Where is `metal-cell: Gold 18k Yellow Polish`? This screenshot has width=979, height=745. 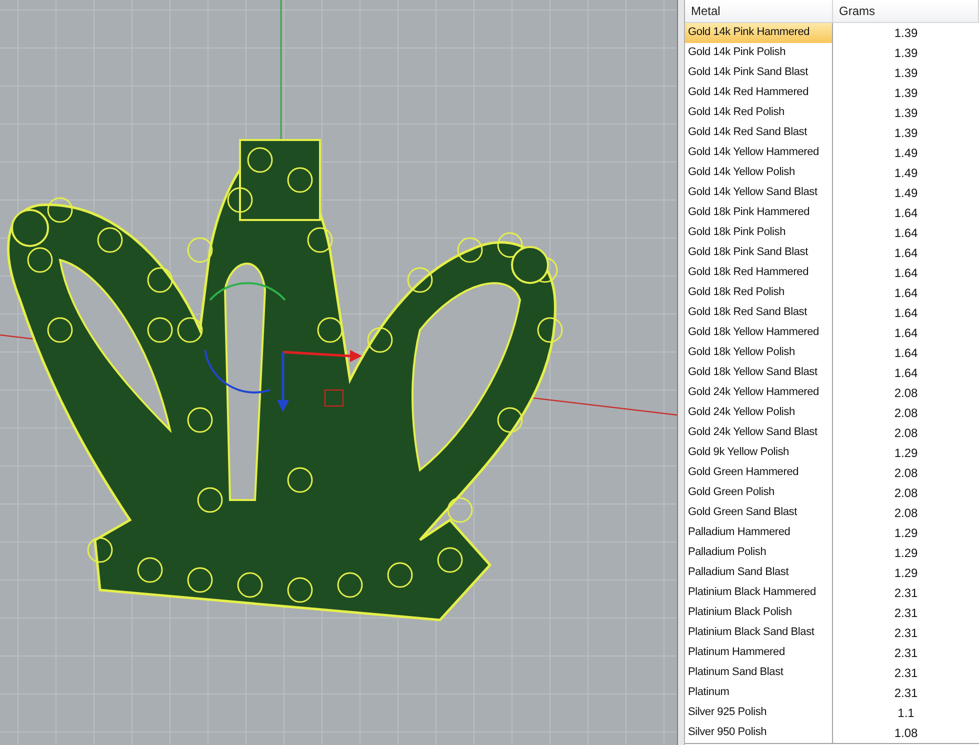
metal-cell: Gold 18k Yellow Polish is located at coordinates (759, 353).